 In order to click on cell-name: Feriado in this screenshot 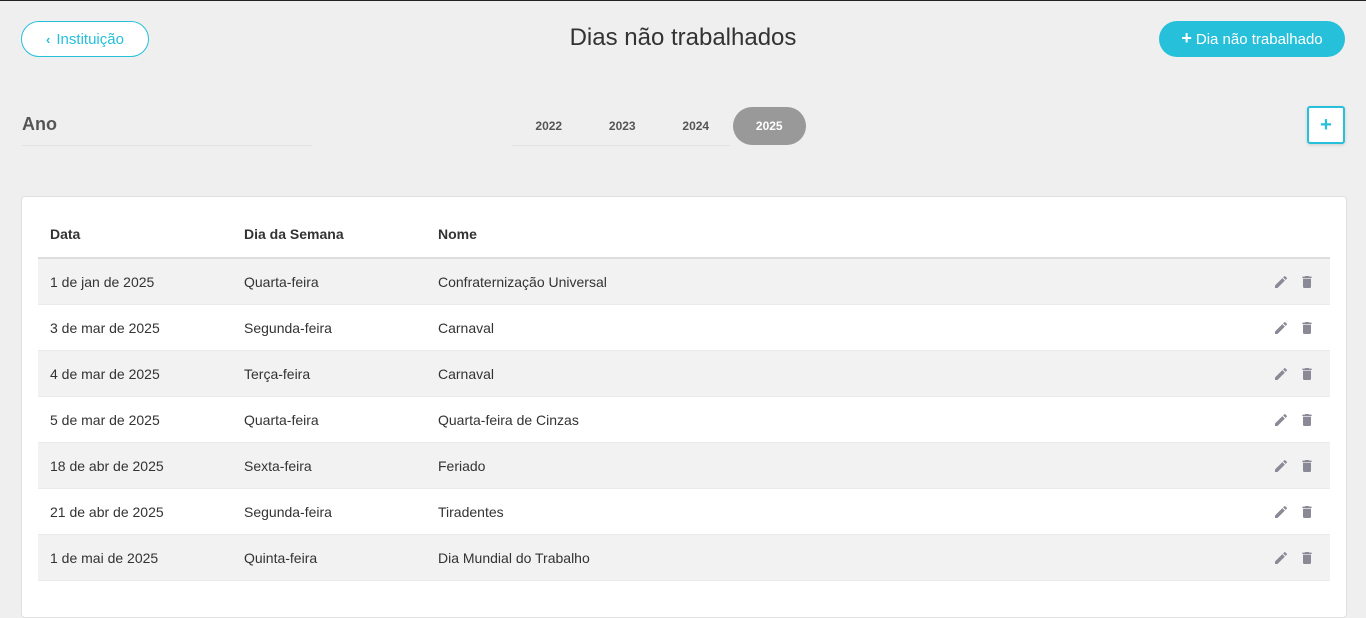, I will do `click(748, 465)`.